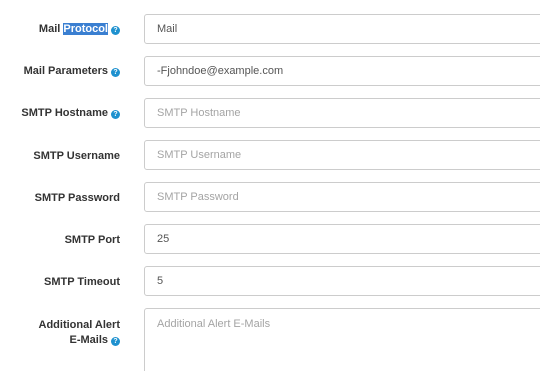  Describe the element at coordinates (79, 325) in the screenshot. I see `additional-alert-emails-label-line1: Additional Alert` at that location.